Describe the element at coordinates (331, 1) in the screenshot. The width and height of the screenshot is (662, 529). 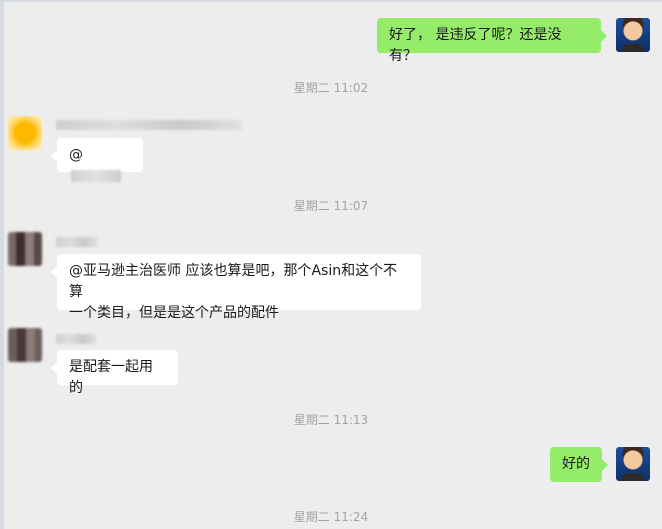
I see `window-top-border` at that location.